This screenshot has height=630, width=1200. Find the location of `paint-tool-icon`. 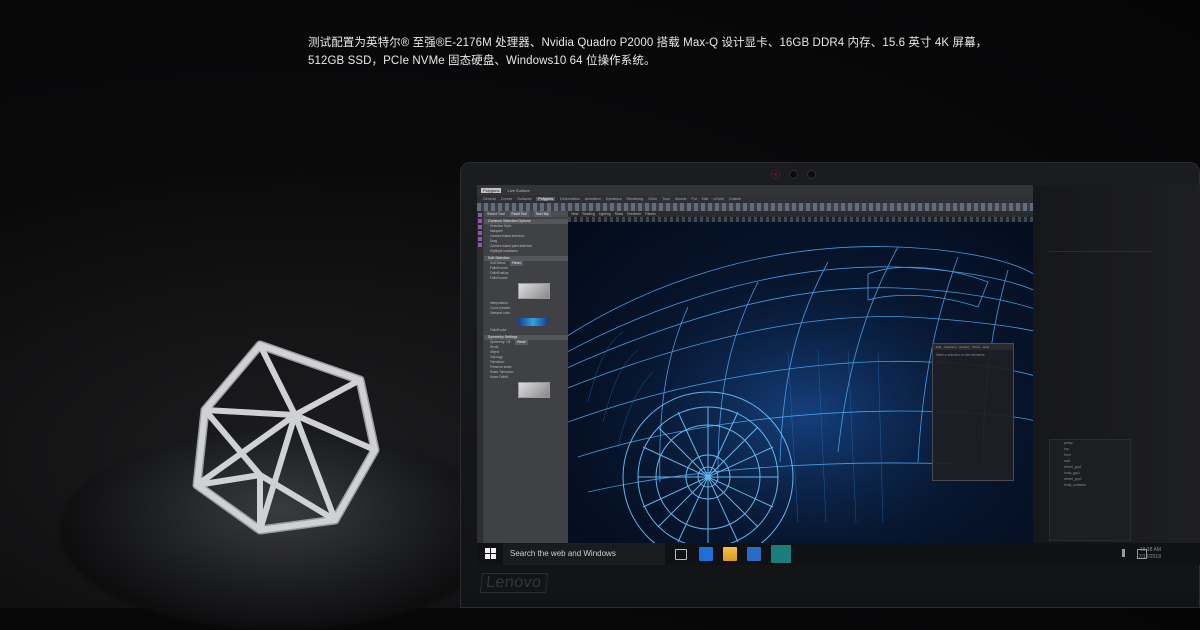

paint-tool-icon is located at coordinates (480, 227).